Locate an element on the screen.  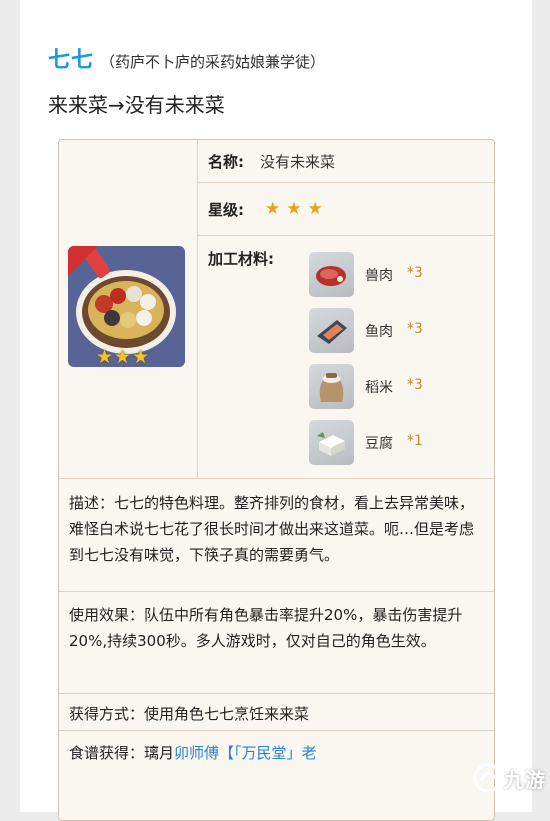
material-item: 兽肉 *3 is located at coordinates (379, 275).